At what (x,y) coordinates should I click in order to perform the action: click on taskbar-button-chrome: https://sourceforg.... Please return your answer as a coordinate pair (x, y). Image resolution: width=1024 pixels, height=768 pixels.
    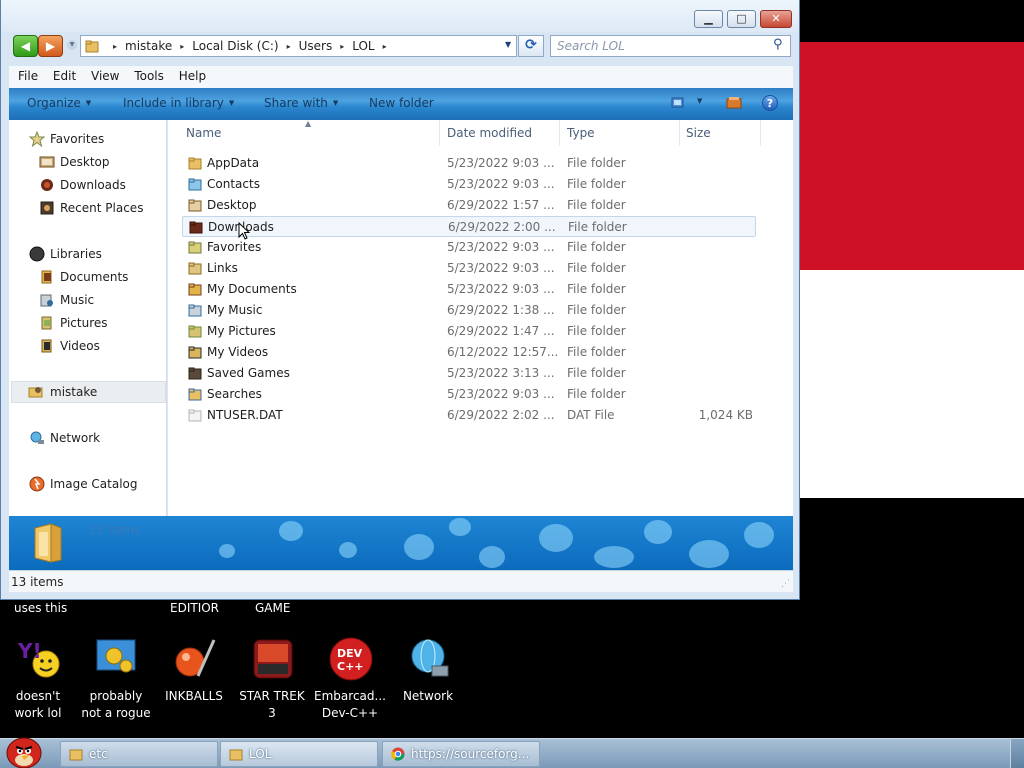
    Looking at the image, I should click on (461, 754).